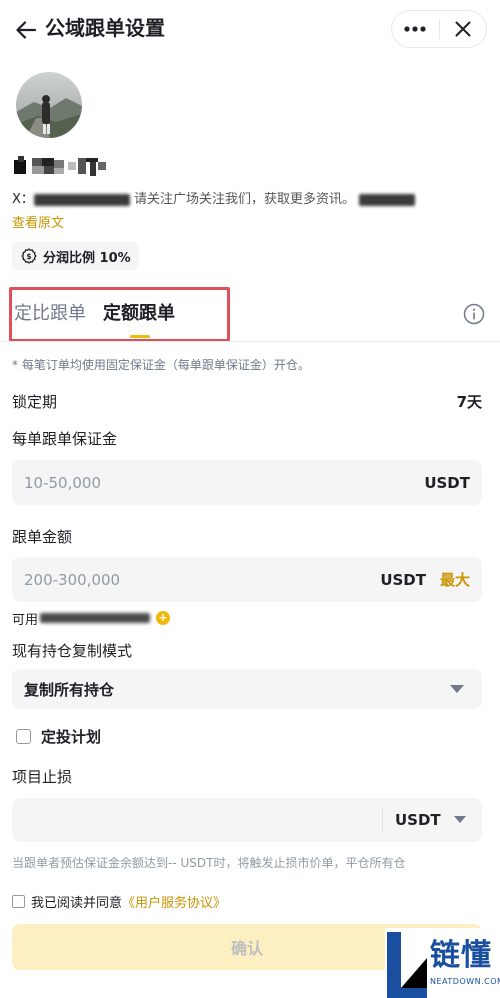  I want to click on agreement-checkbox, so click(18, 901).